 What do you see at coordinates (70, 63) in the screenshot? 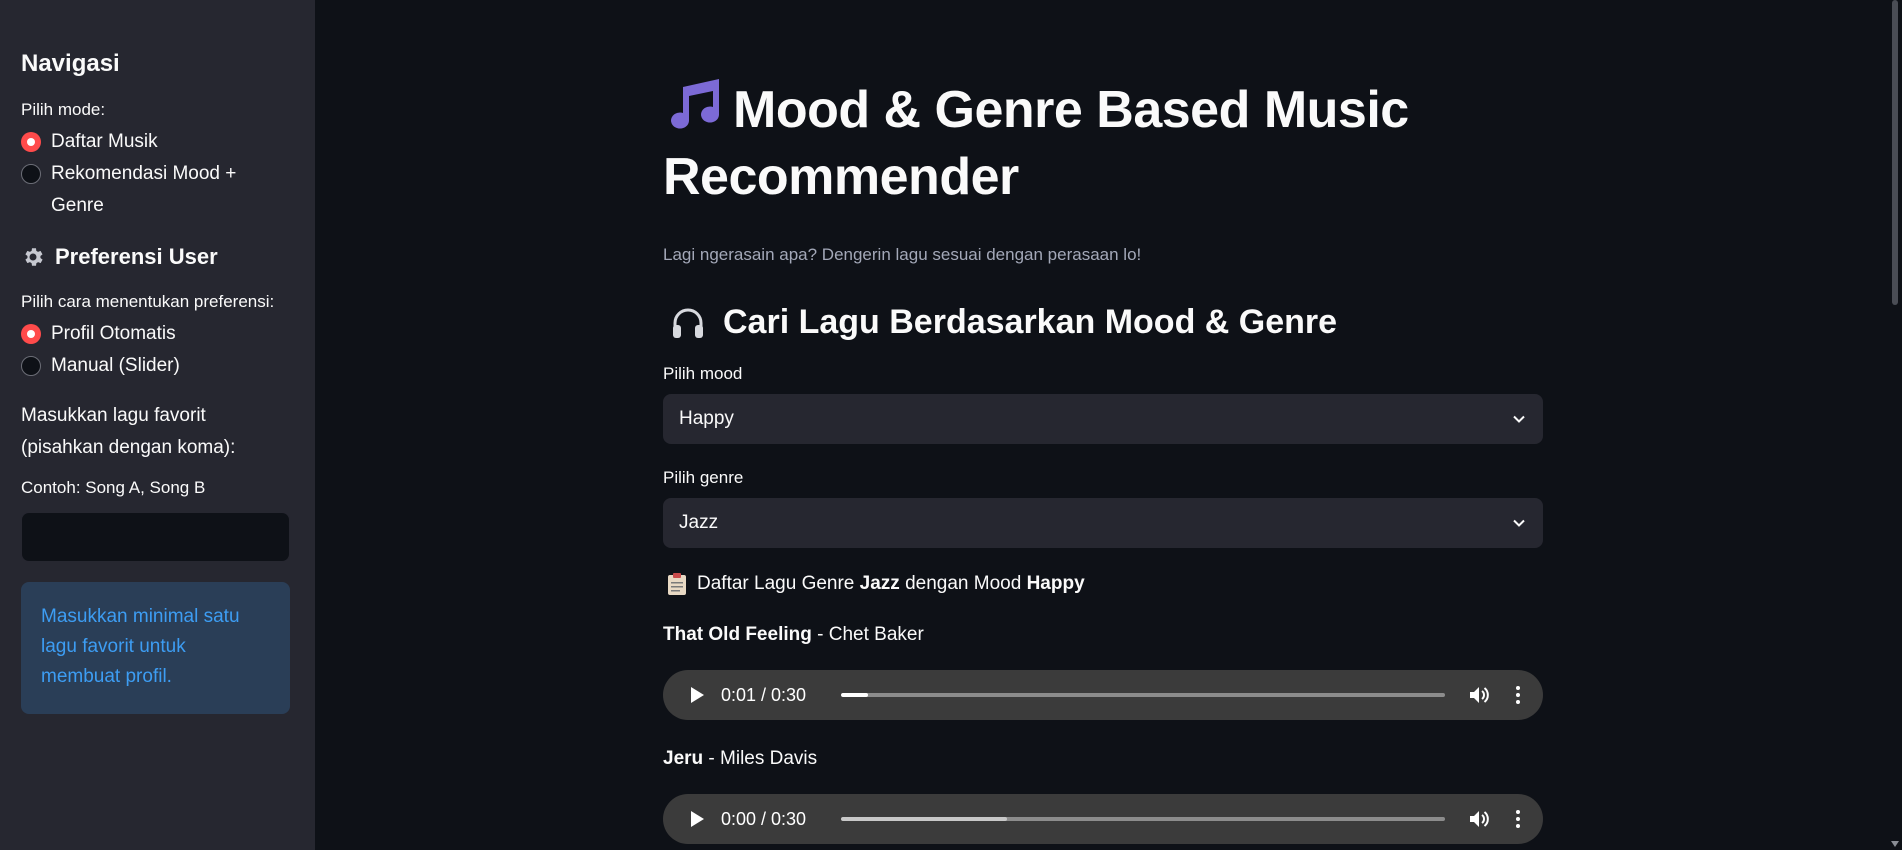
I see `sidebar-nav-heading: Navigasi` at bounding box center [70, 63].